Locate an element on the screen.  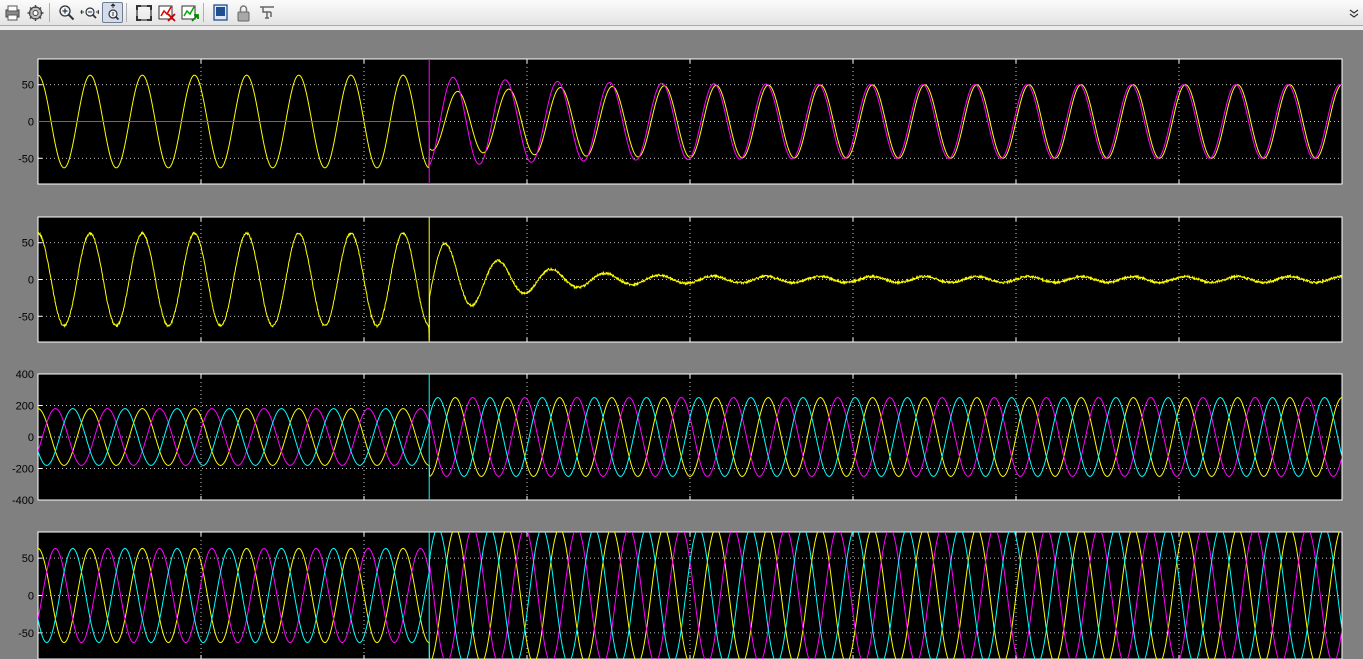
save-axes-icon is located at coordinates (167, 13).